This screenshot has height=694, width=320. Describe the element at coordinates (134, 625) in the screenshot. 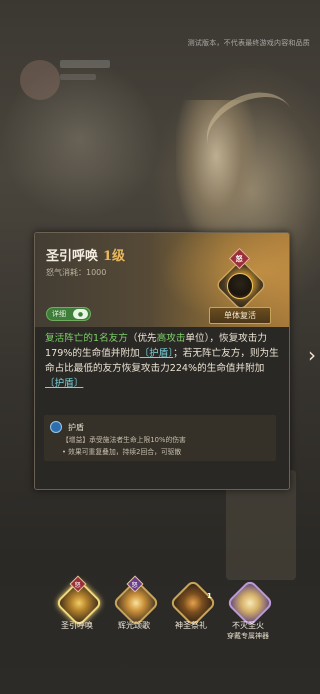

I see `skill-bar-label: 辉光颂歌` at that location.